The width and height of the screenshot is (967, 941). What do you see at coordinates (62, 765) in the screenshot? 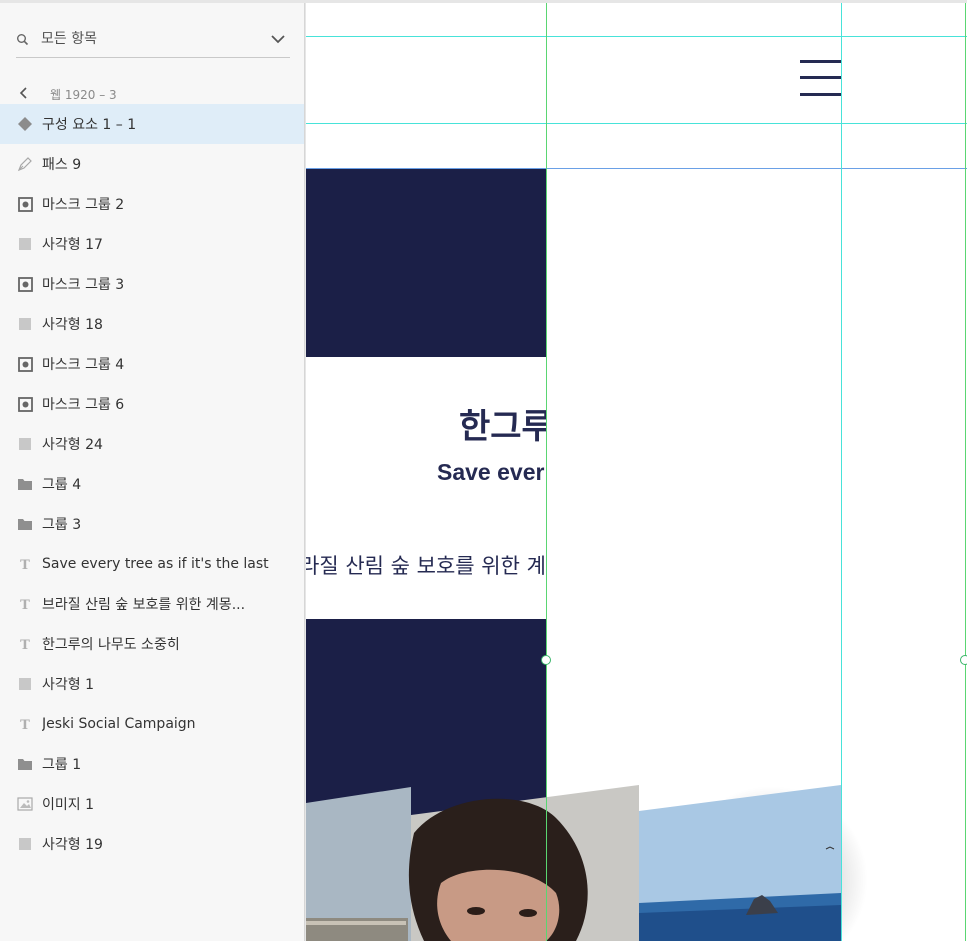
I see `layer-item-label: 그룹 1` at bounding box center [62, 765].